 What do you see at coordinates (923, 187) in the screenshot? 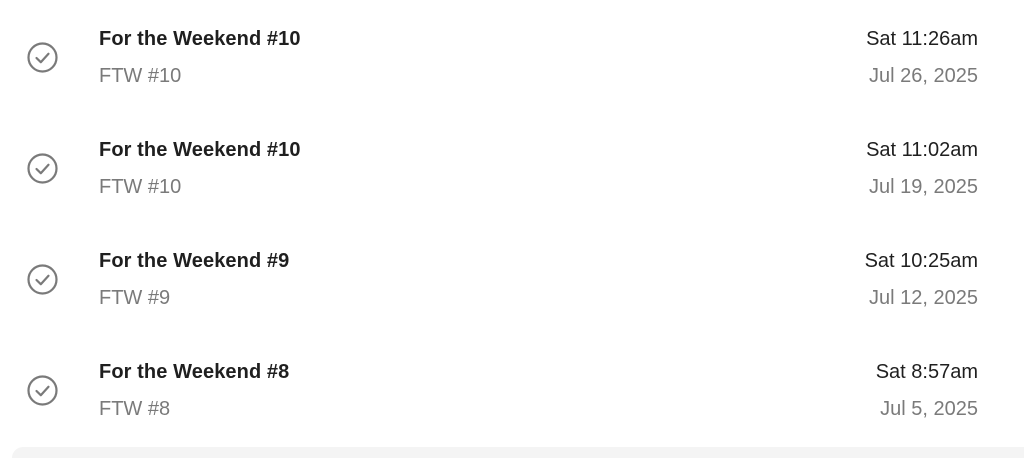
I see `item-date: Jul 19, 2025` at bounding box center [923, 187].